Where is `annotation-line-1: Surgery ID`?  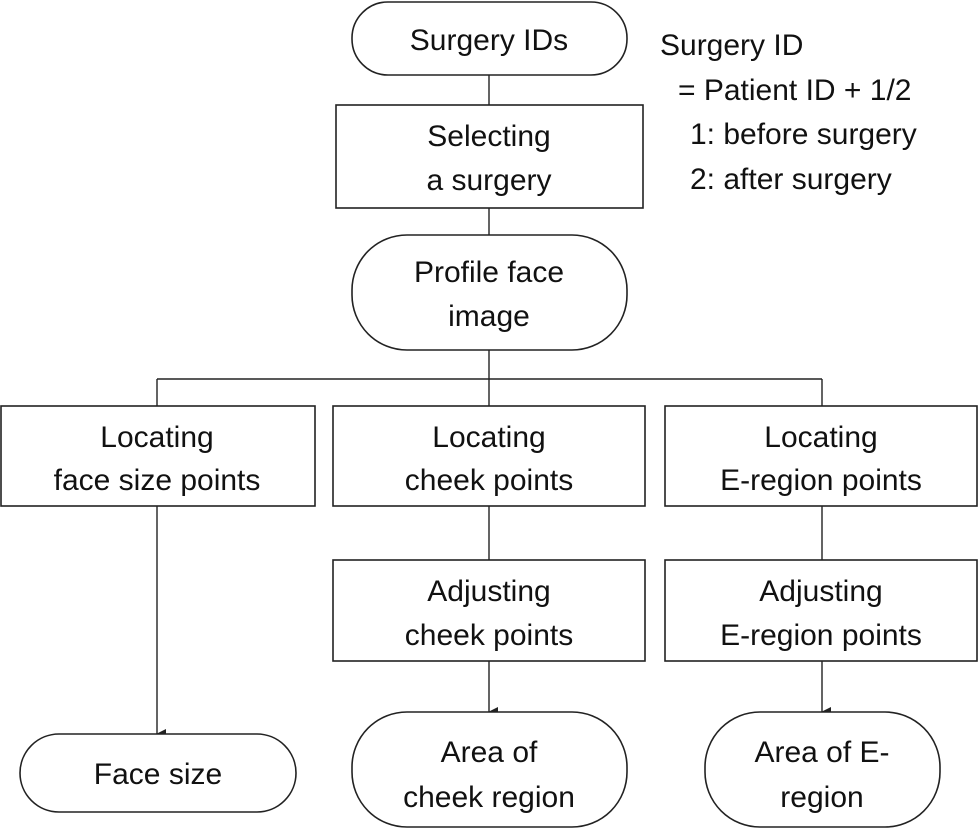 annotation-line-1: Surgery ID is located at coordinates (731, 45).